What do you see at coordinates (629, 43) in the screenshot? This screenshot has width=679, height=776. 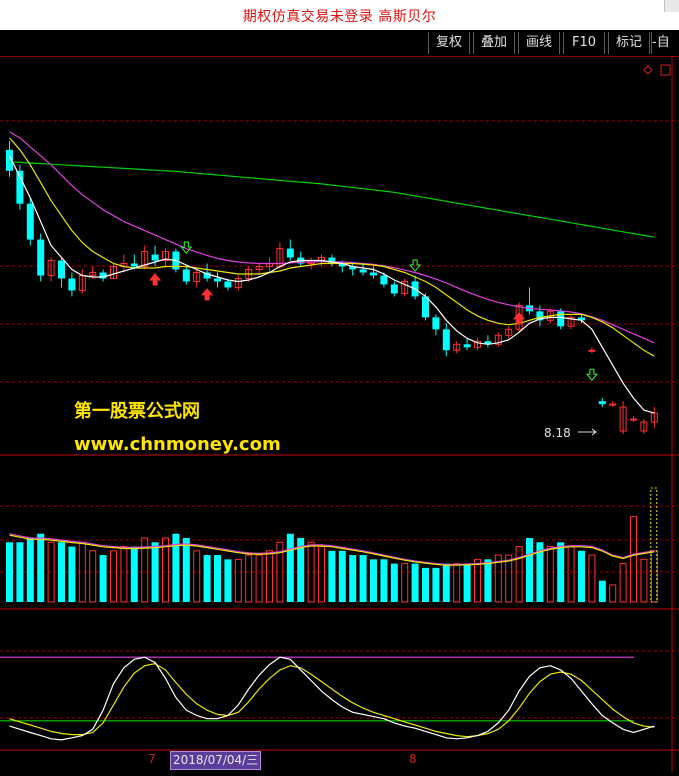 I see `mark-button: 标记` at bounding box center [629, 43].